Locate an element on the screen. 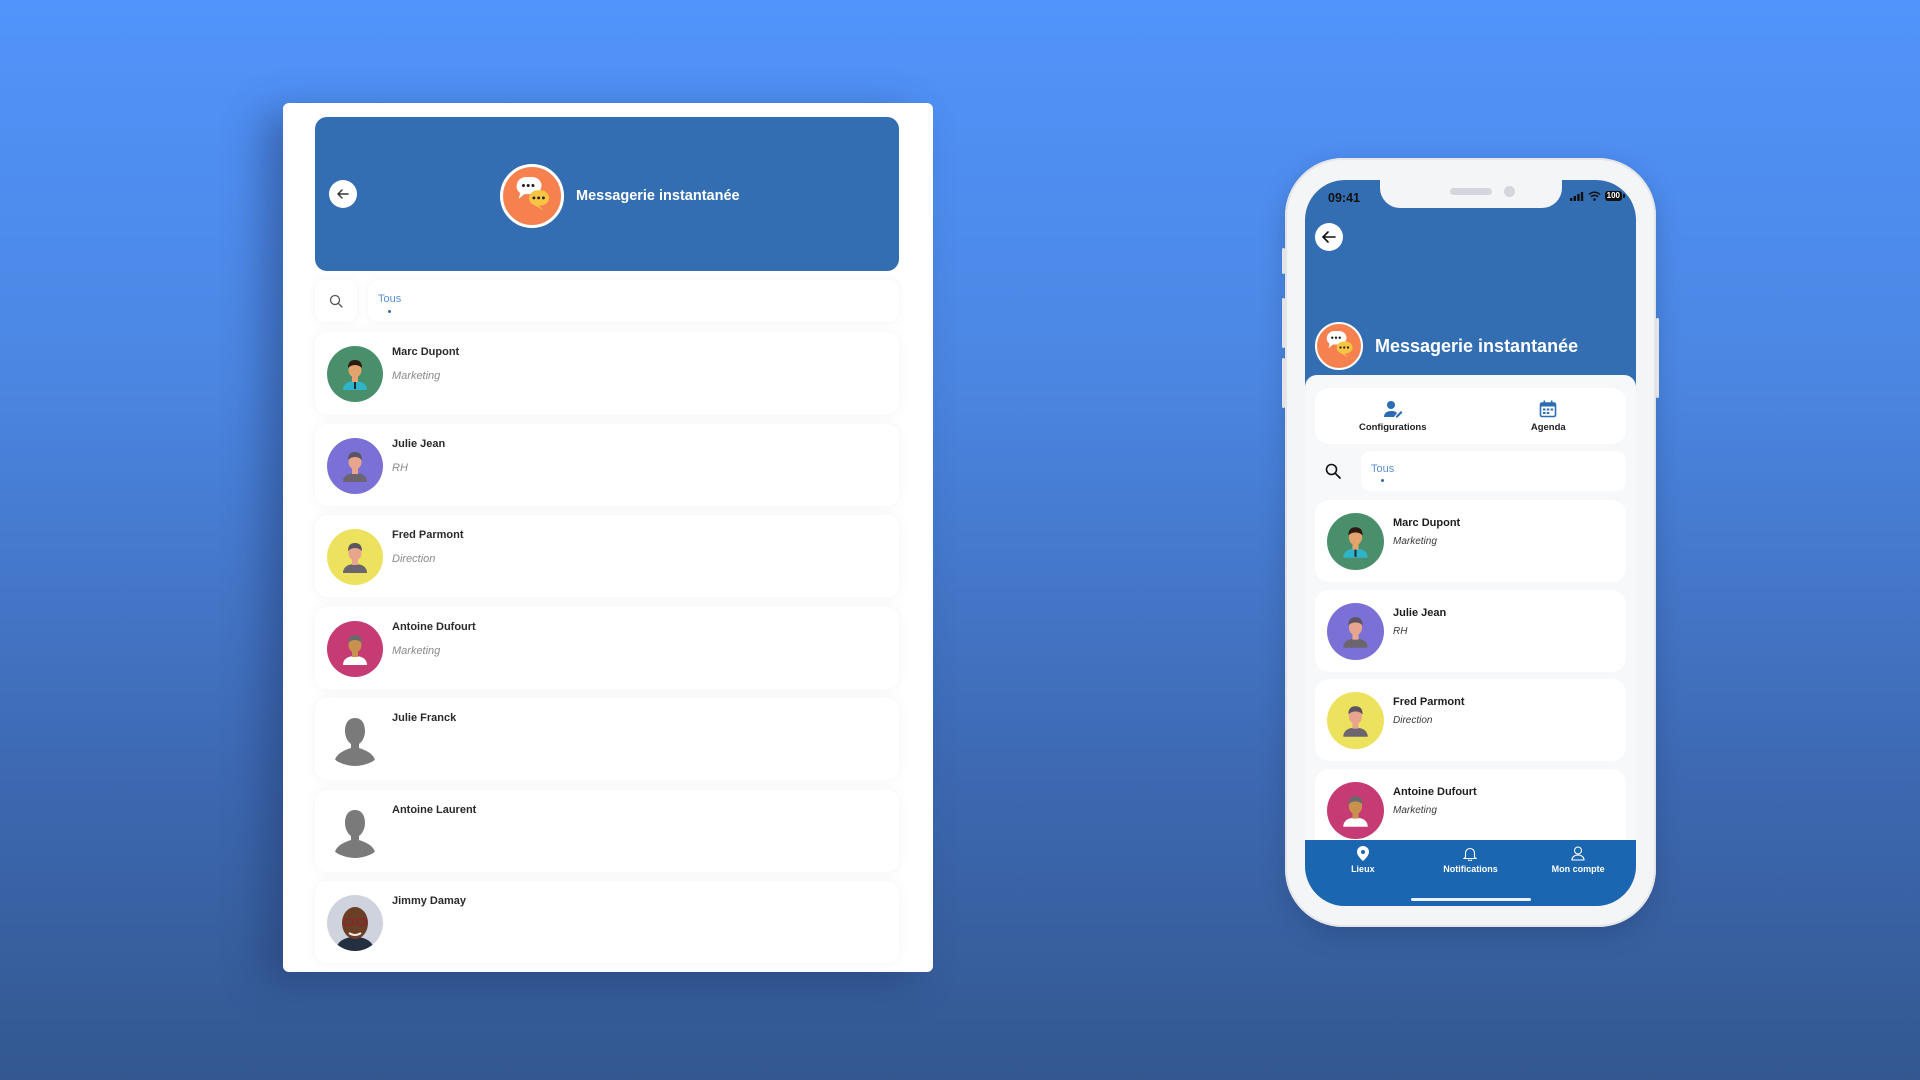 The height and width of the screenshot is (1080, 1920). phone-volume-down is located at coordinates (1283, 383).